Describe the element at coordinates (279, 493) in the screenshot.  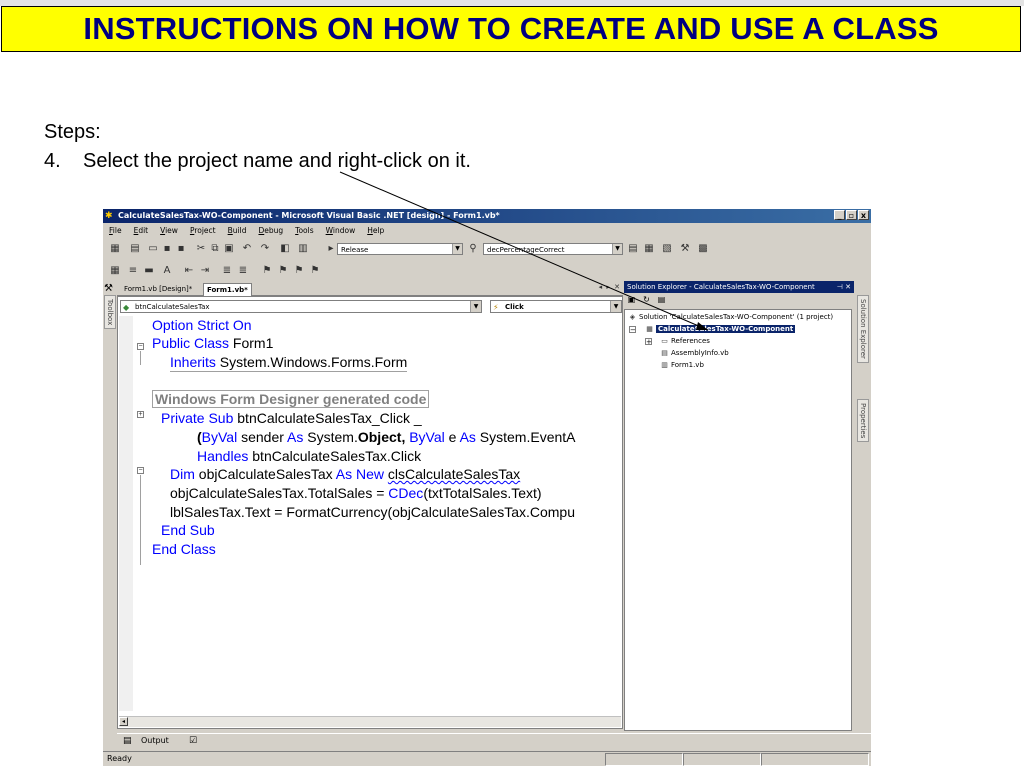
I see `code-text-run: objCalculateSalesTax.TotalSales =` at that location.